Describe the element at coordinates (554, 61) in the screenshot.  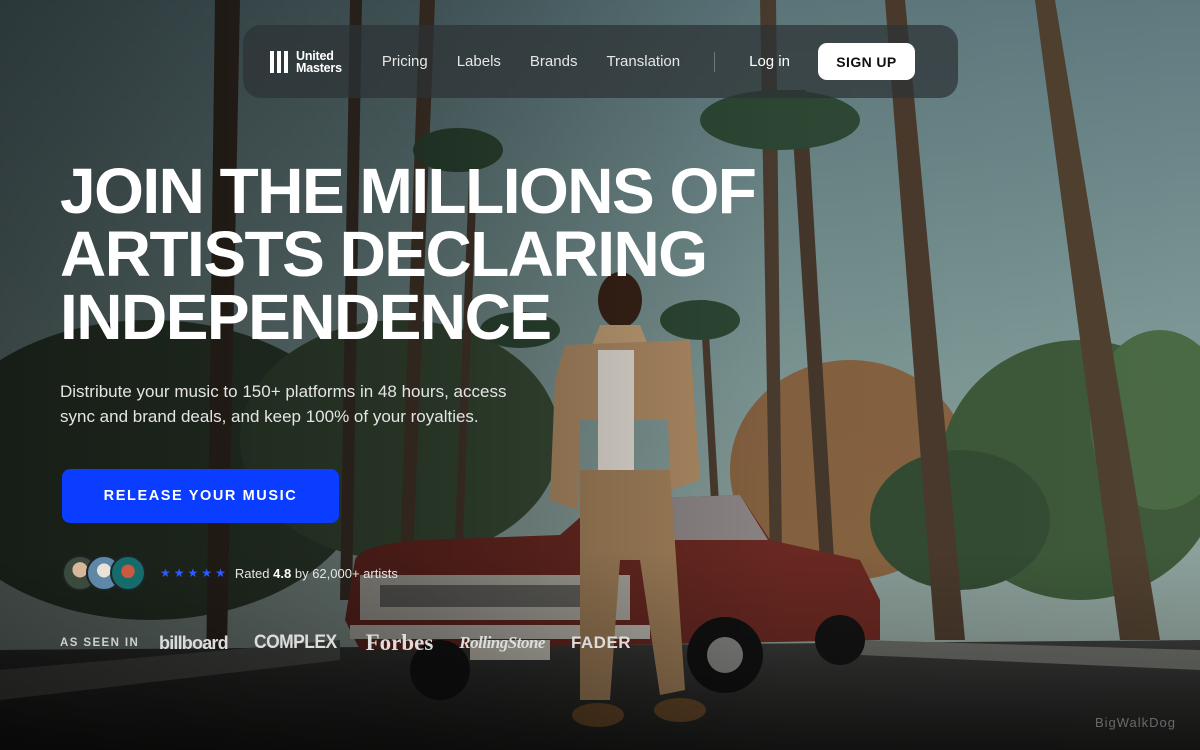
I see `nav-link-brands: Brands` at that location.